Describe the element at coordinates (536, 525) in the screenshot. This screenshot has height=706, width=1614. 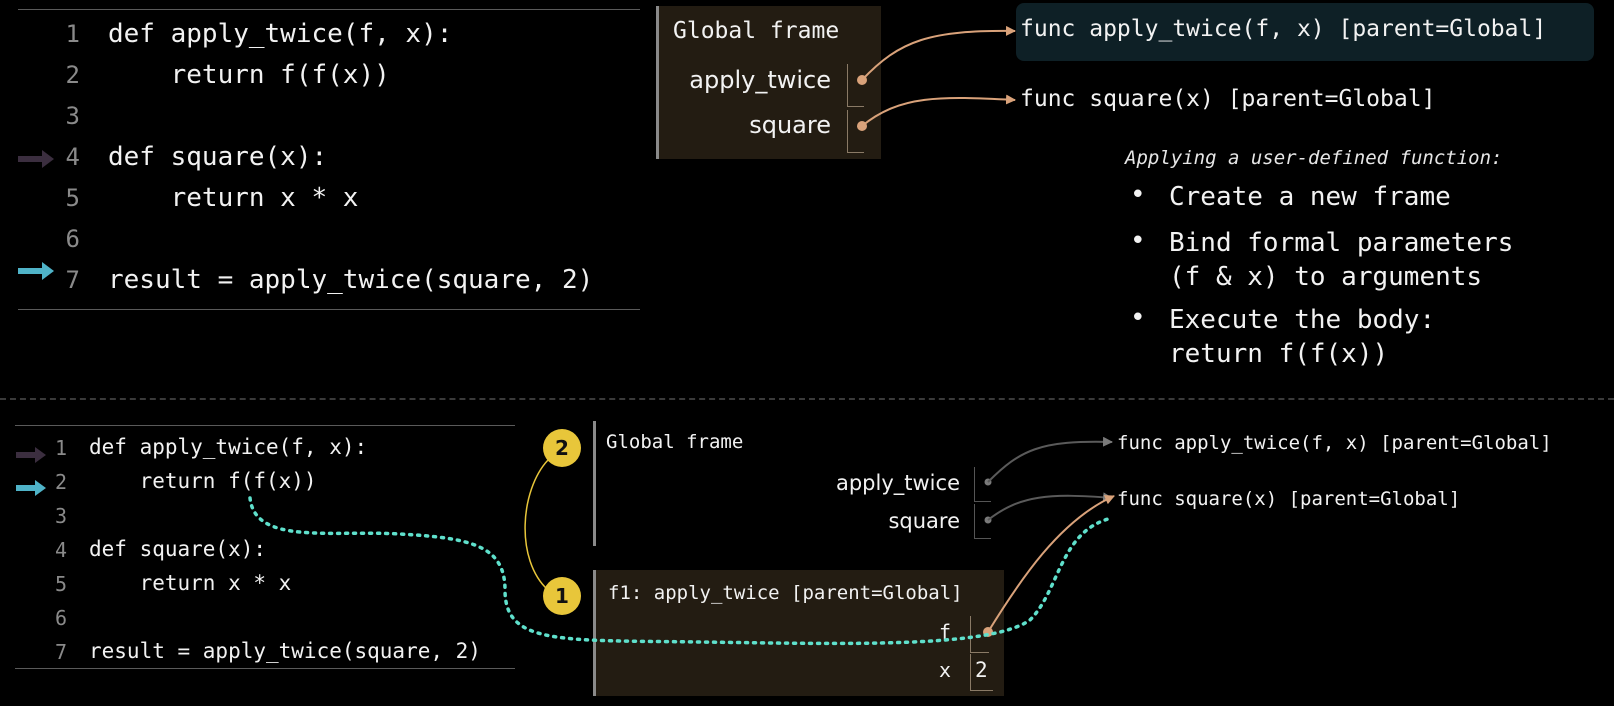
I see `step-connector` at that location.